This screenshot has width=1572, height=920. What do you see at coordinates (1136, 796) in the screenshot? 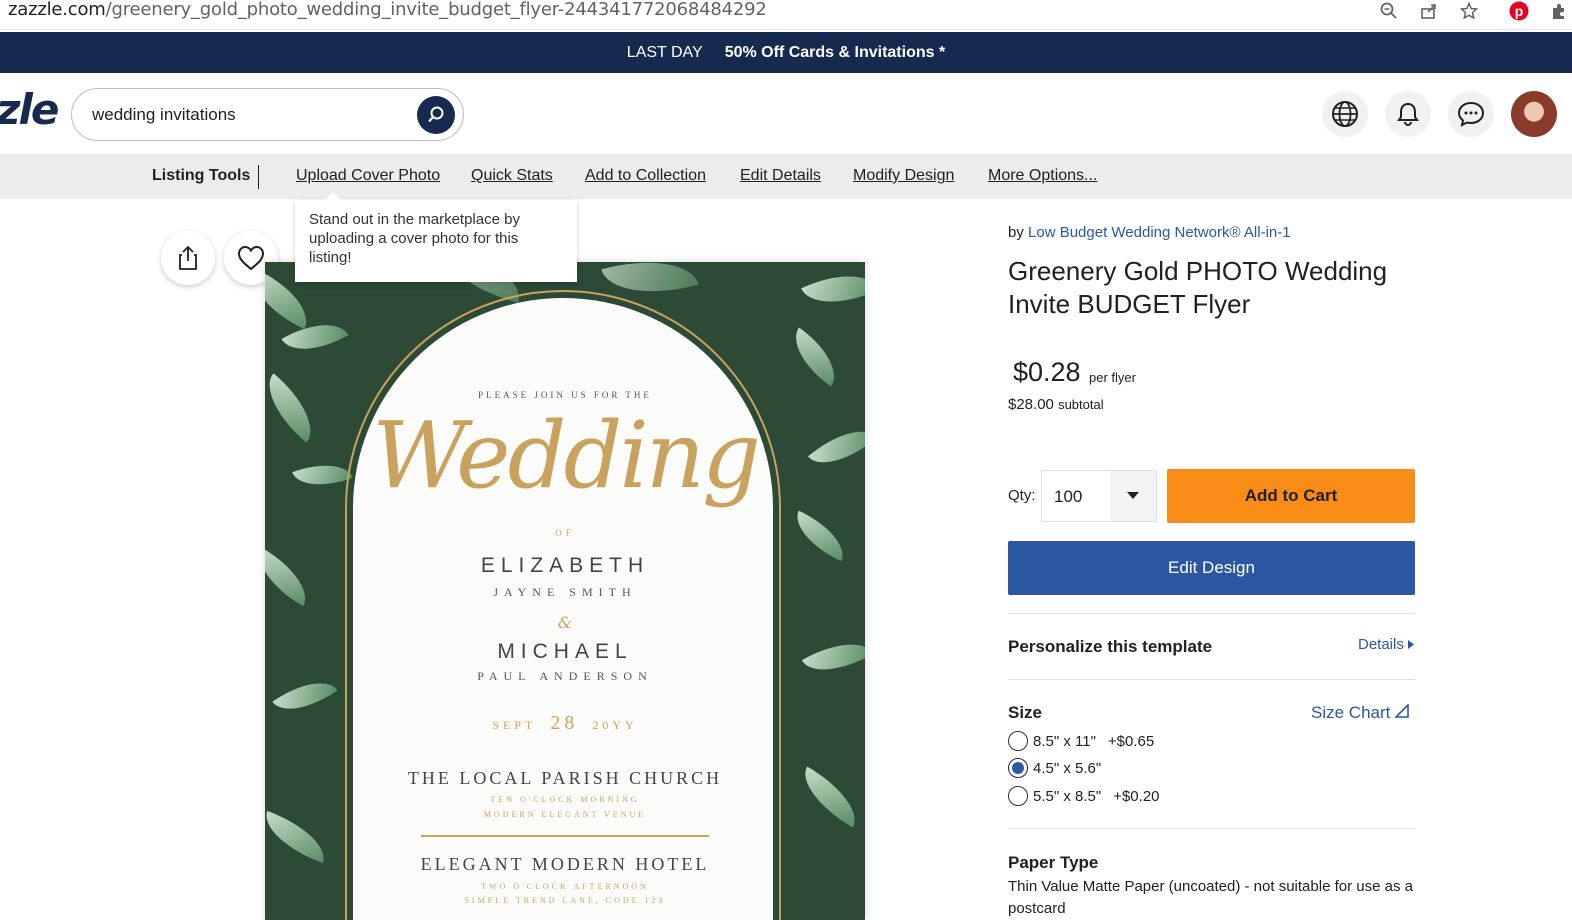
I see `size-option-price: +$0.20` at bounding box center [1136, 796].